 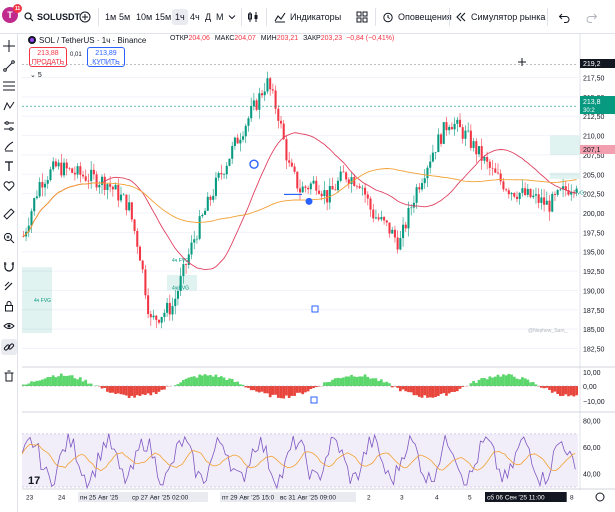 What do you see at coordinates (195, 17) in the screenshot?
I see `interval-4h: 4ч` at bounding box center [195, 17].